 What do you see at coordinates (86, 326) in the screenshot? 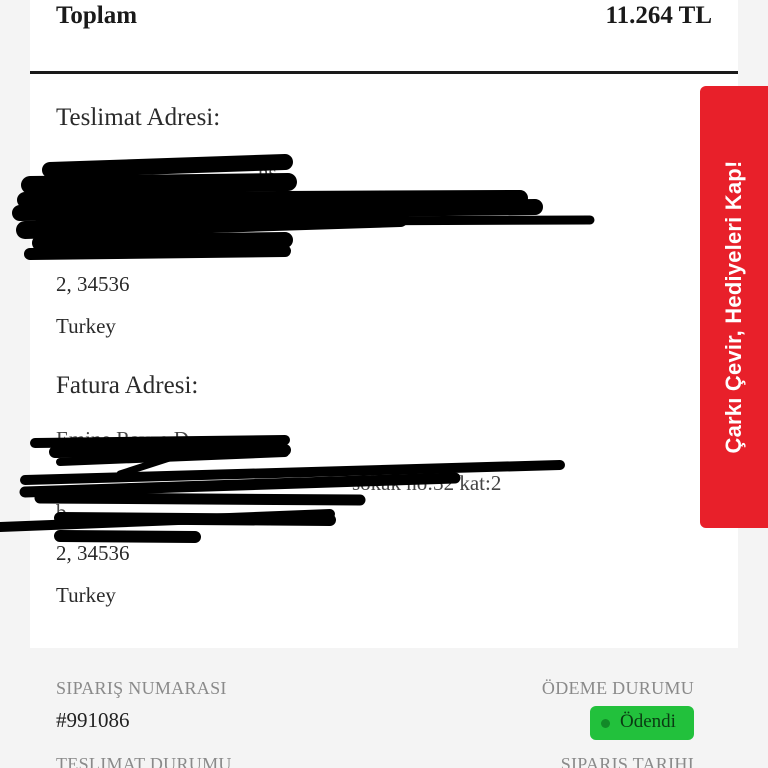
I see `shipping-country-line: Turkey` at bounding box center [86, 326].